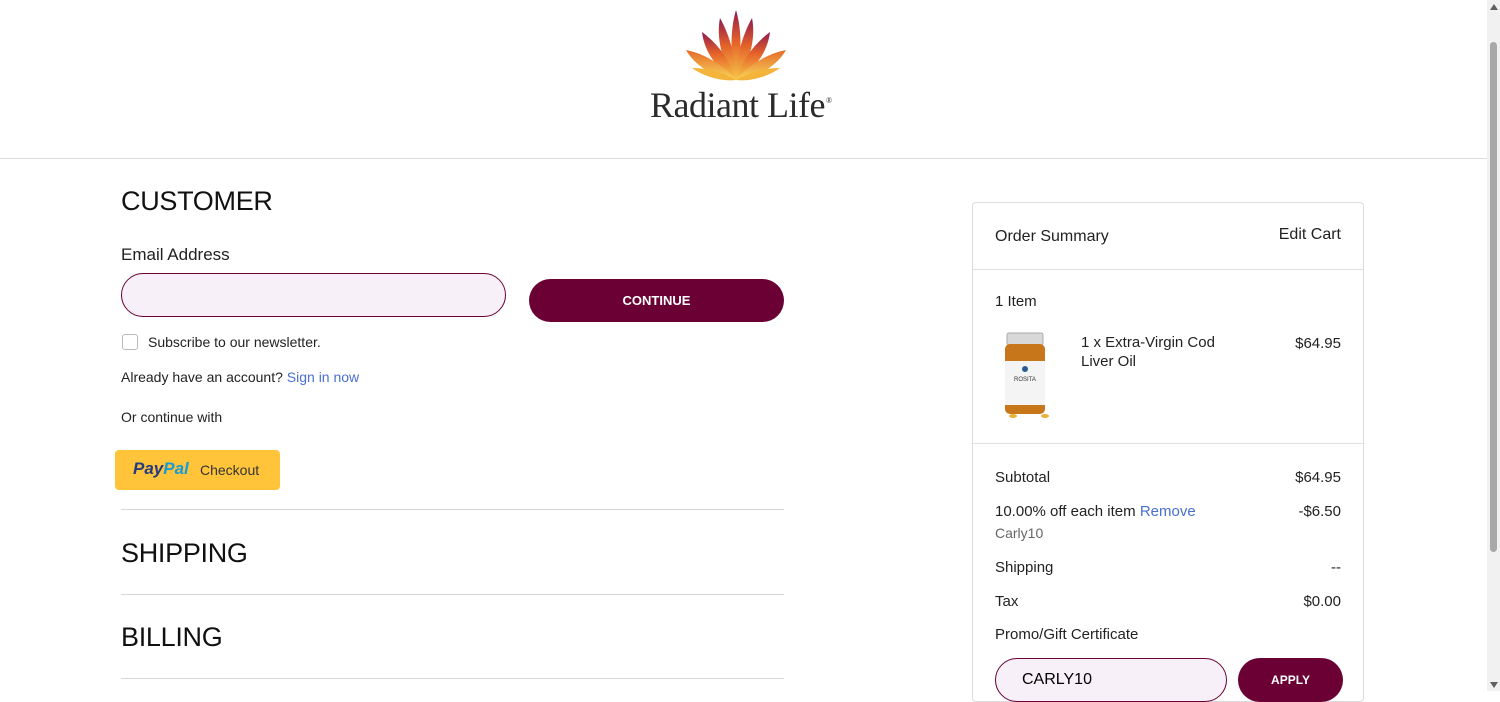 The image size is (1500, 702). Describe the element at coordinates (1019, 533) in the screenshot. I see `discount-code: Carly10` at that location.